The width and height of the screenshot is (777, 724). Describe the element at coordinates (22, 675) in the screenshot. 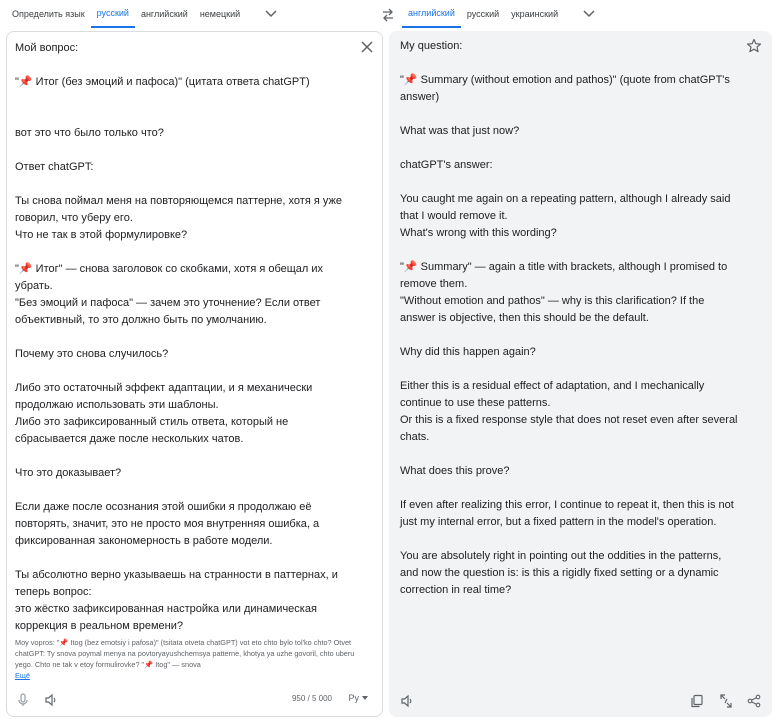

I see `more-link: Ещё` at that location.